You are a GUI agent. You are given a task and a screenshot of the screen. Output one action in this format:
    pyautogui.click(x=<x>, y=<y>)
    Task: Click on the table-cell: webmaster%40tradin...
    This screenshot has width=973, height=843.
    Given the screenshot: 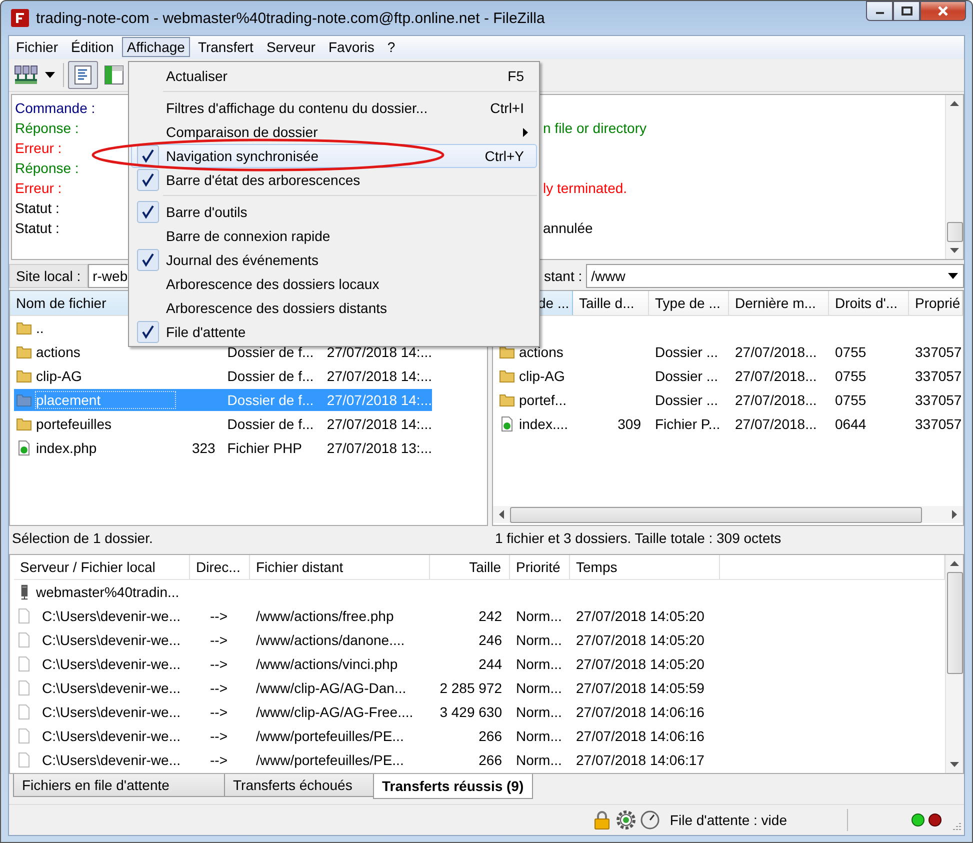 What is the action you would take?
    pyautogui.click(x=108, y=592)
    